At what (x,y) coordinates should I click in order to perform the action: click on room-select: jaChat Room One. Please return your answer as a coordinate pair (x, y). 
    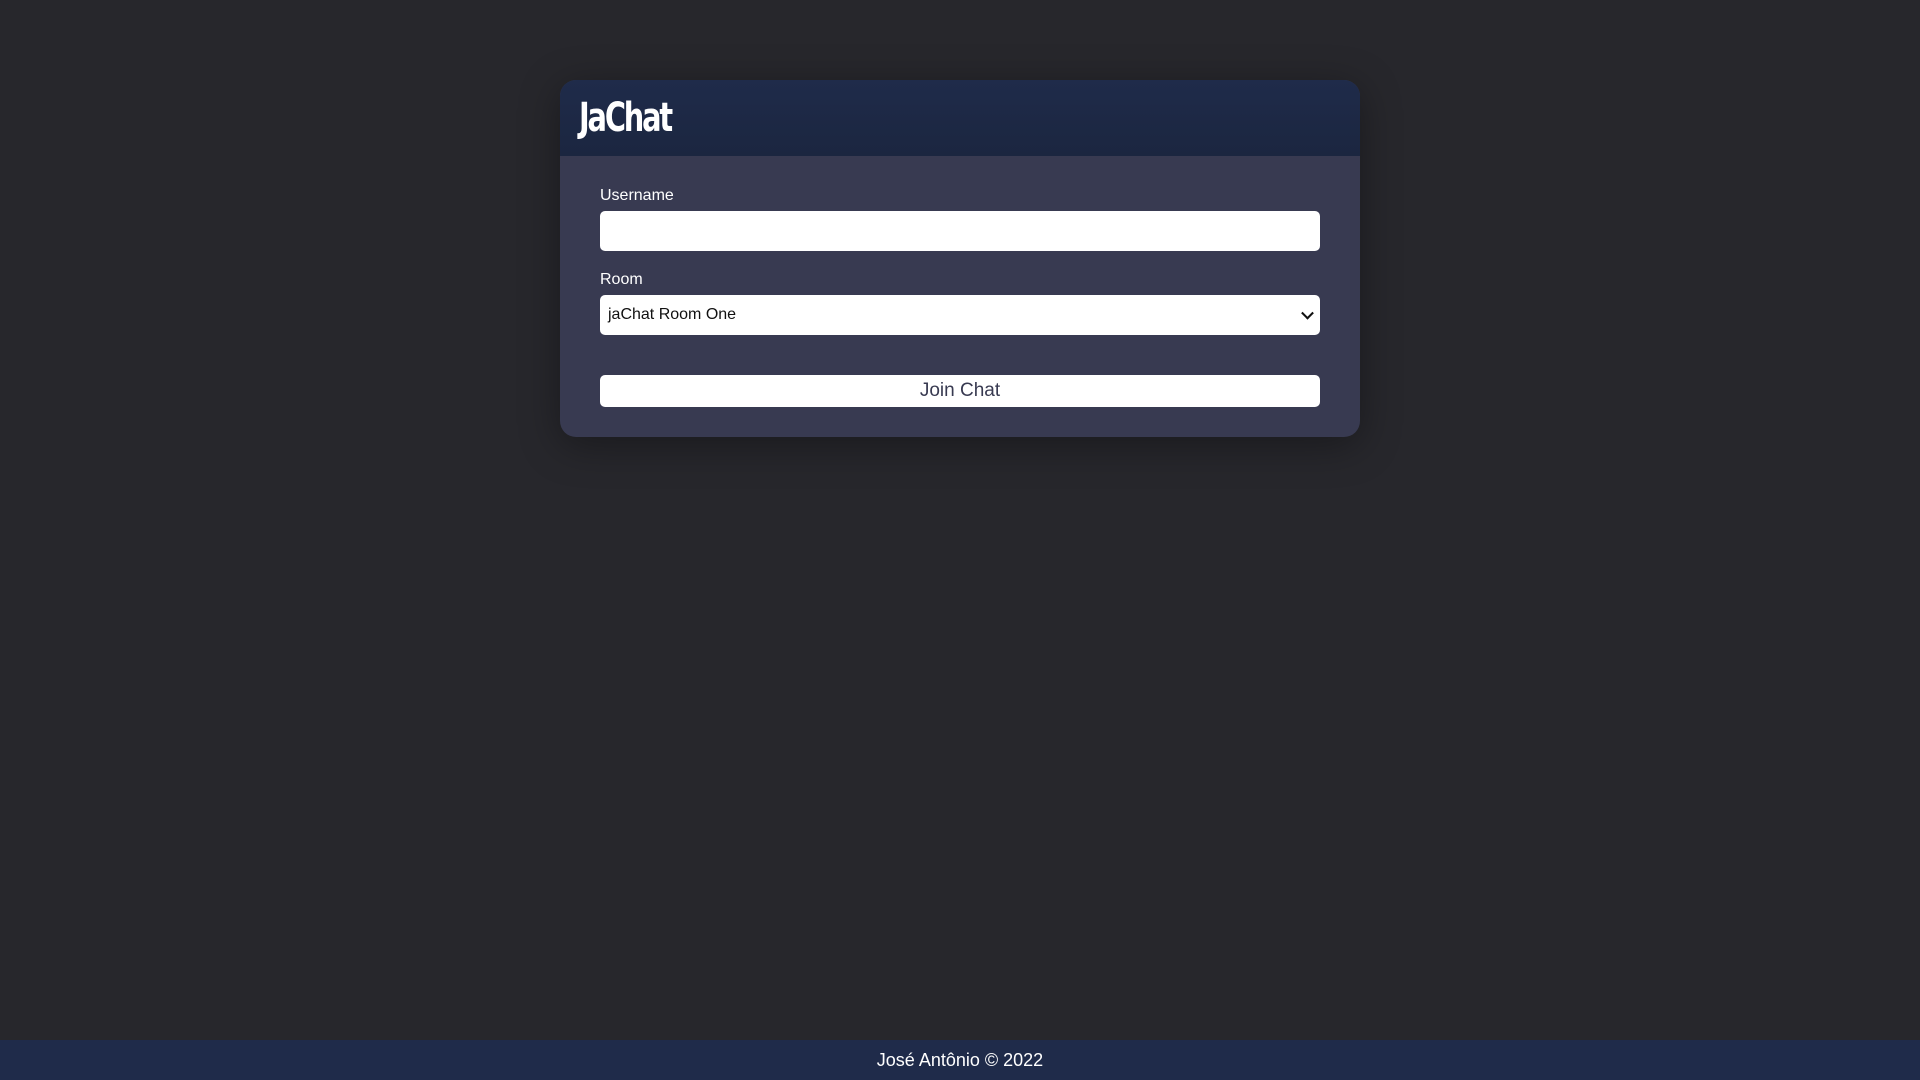
    Looking at the image, I should click on (960, 315).